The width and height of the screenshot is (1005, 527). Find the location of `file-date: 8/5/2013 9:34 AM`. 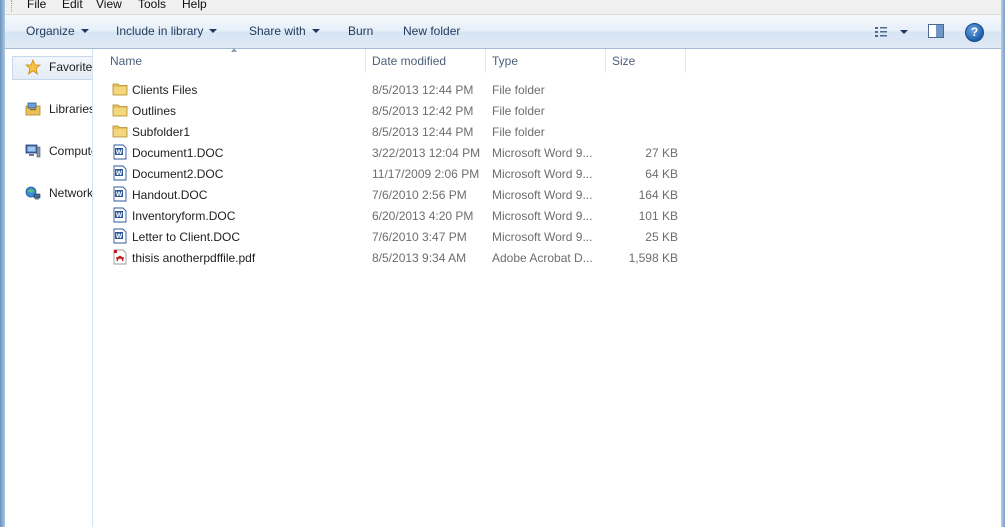

file-date: 8/5/2013 9:34 AM is located at coordinates (419, 258).